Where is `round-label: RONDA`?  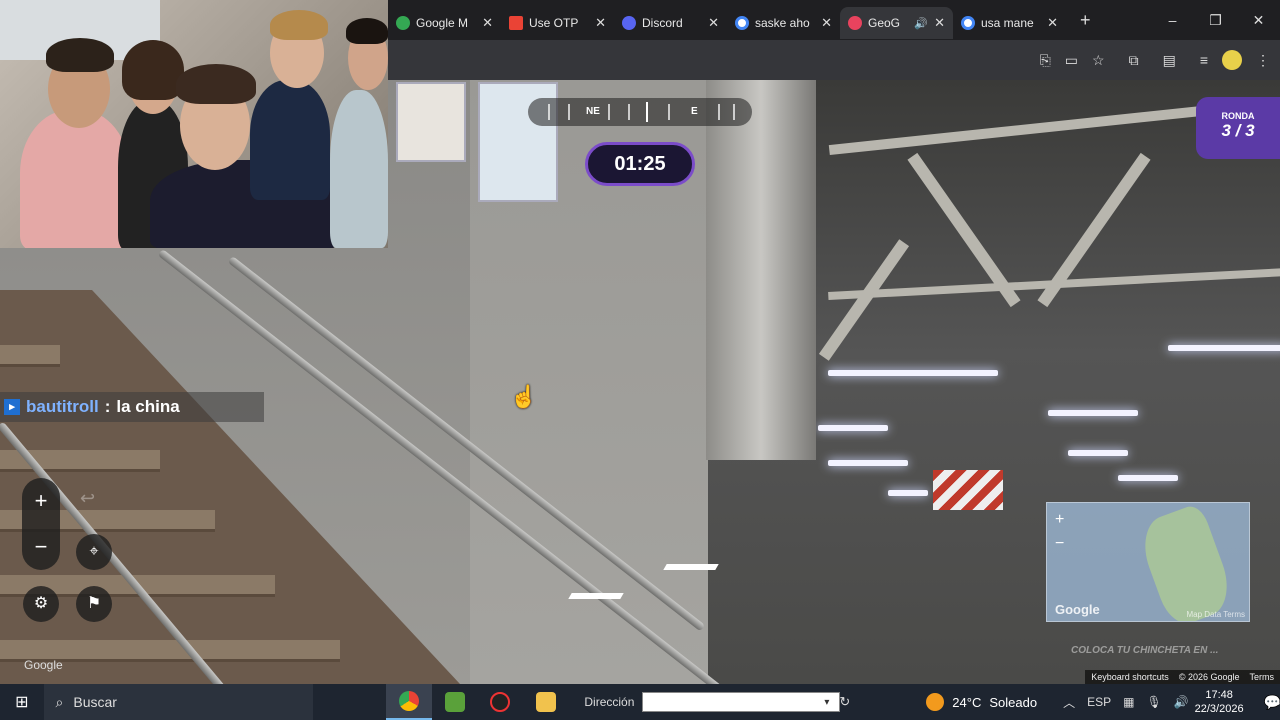
round-label: RONDA is located at coordinates (1238, 116).